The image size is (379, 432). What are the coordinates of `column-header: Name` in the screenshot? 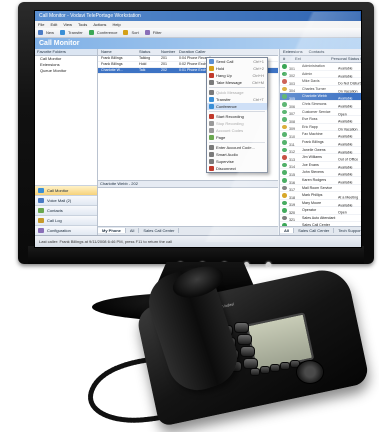 It's located at (120, 52).